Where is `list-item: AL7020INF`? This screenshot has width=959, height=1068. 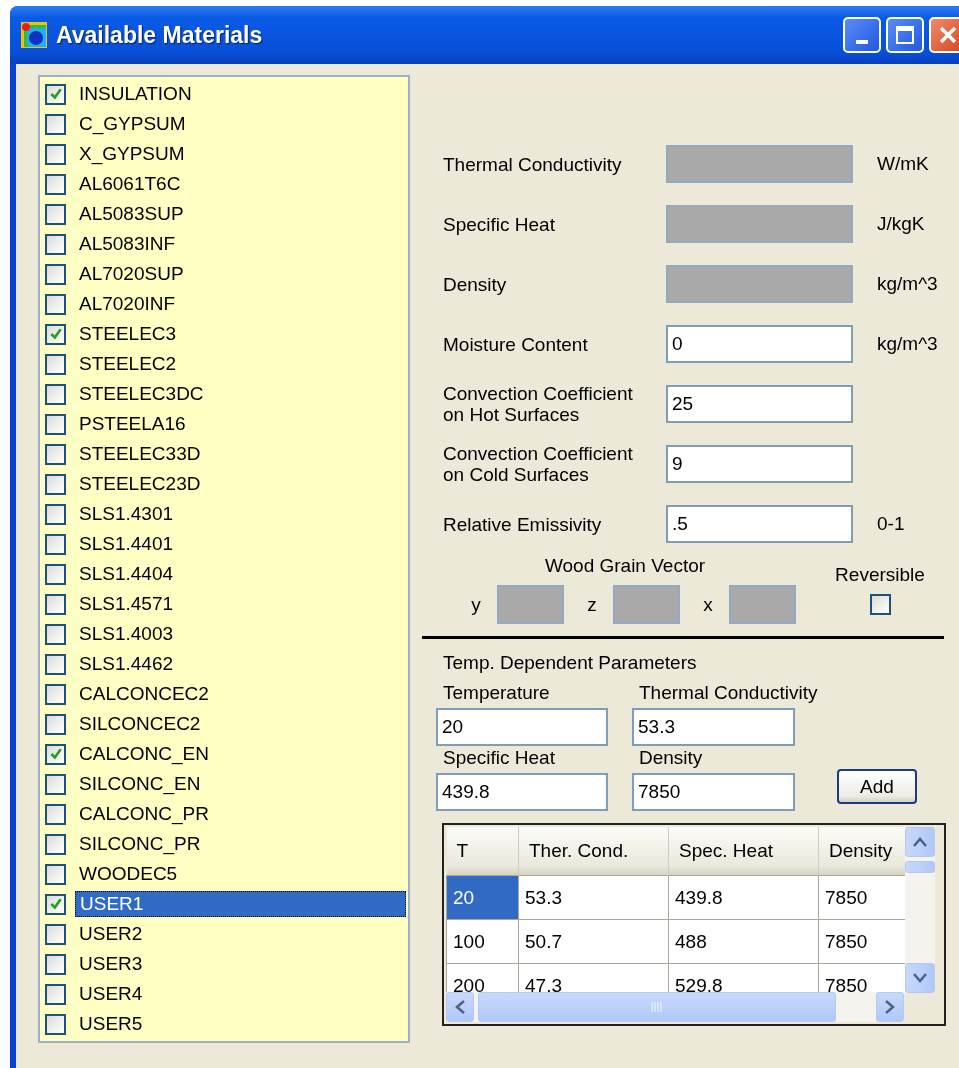
list-item: AL7020INF is located at coordinates (240, 304).